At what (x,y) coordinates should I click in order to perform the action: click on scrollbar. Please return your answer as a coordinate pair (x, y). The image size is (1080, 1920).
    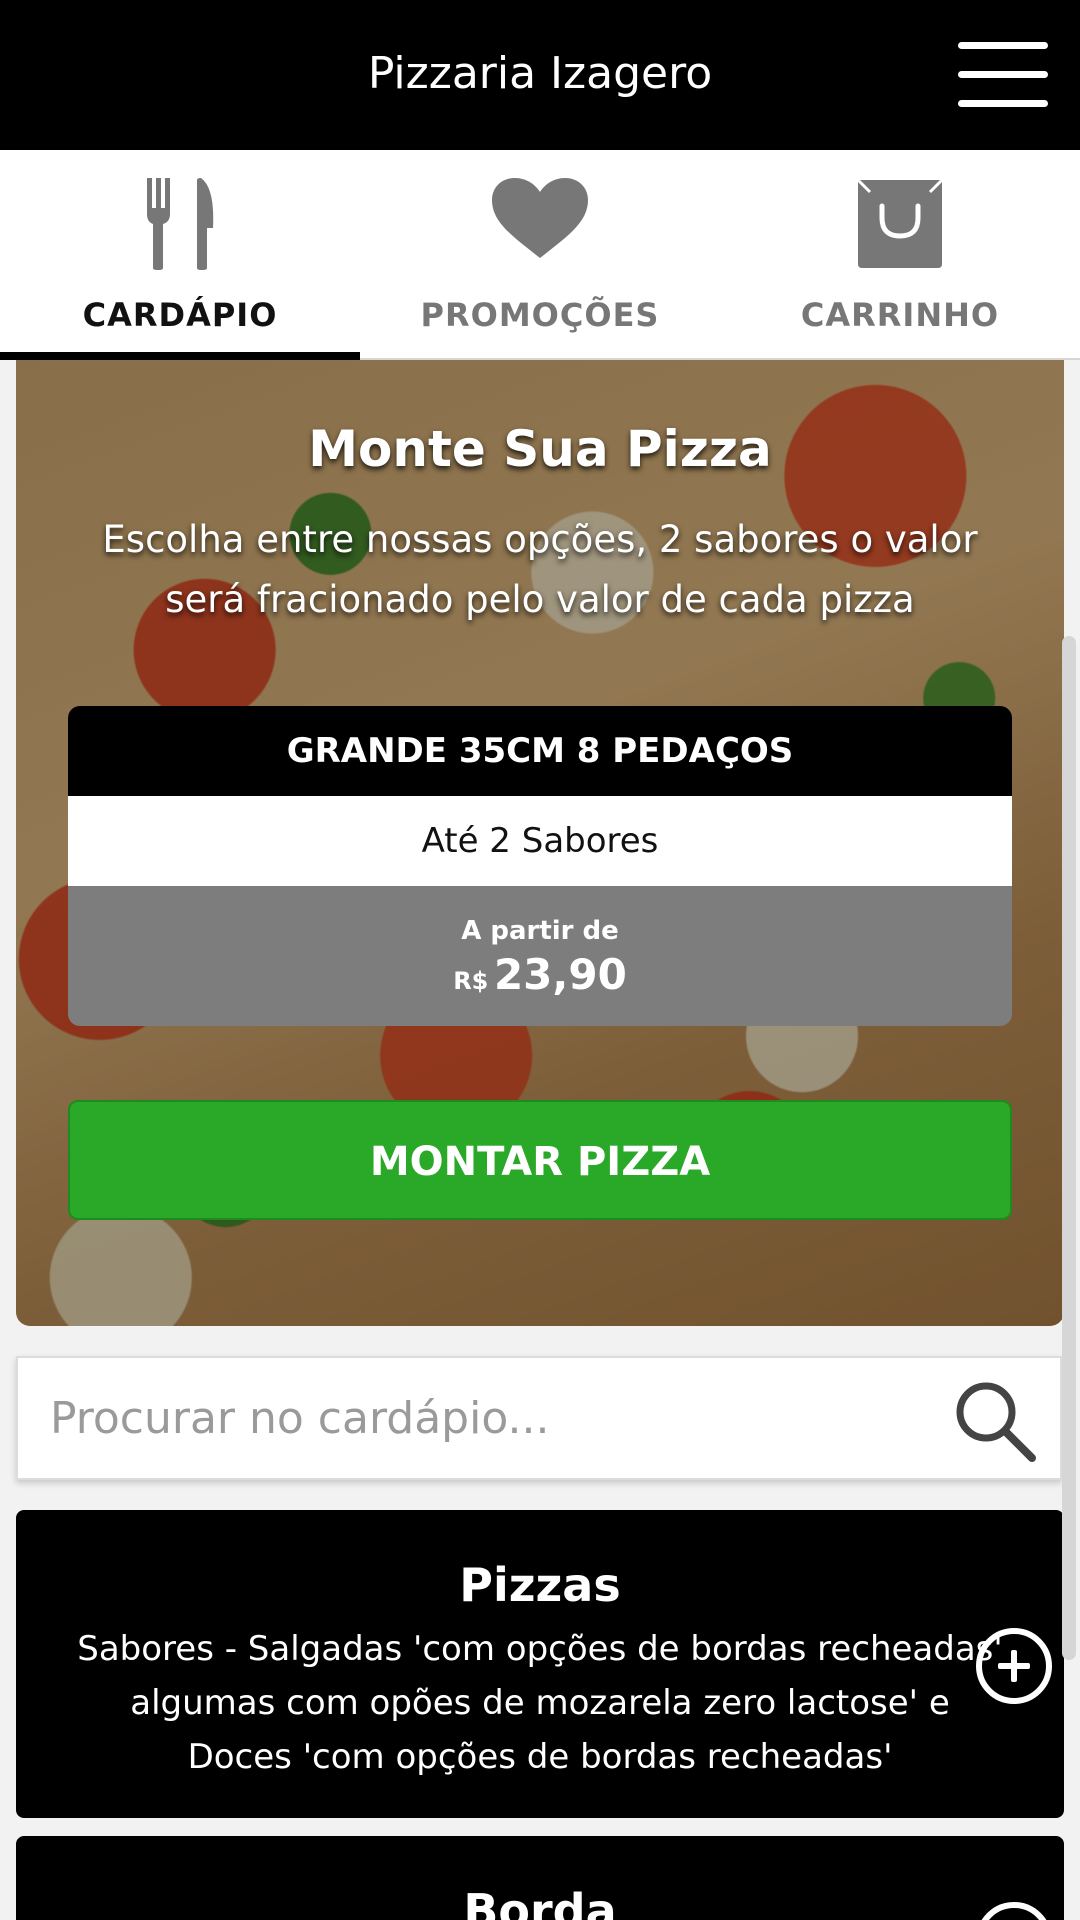
    Looking at the image, I should click on (1069, 1148).